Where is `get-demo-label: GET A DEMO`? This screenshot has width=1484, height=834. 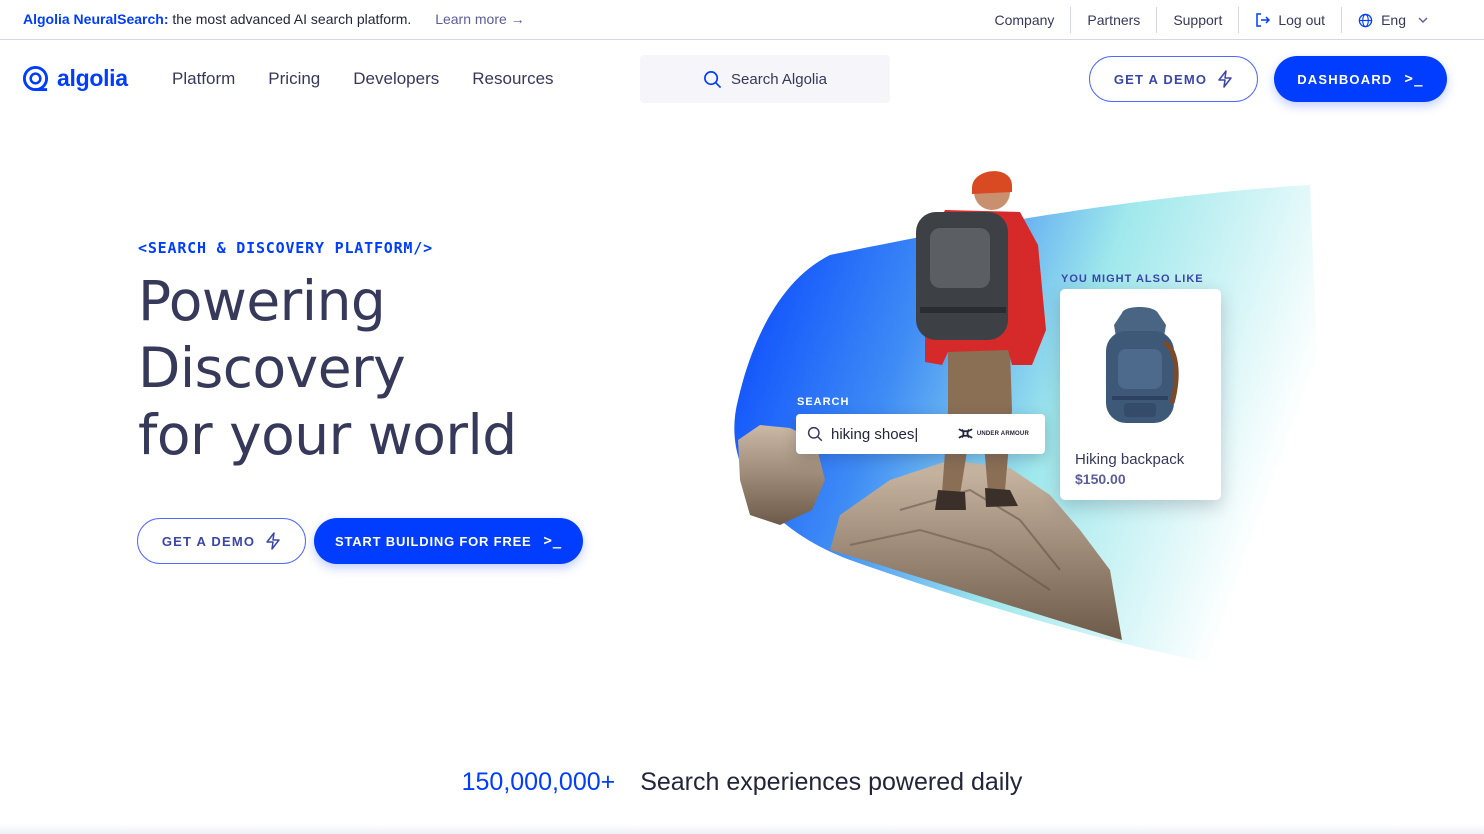
get-demo-label: GET A DEMO is located at coordinates (1160, 79).